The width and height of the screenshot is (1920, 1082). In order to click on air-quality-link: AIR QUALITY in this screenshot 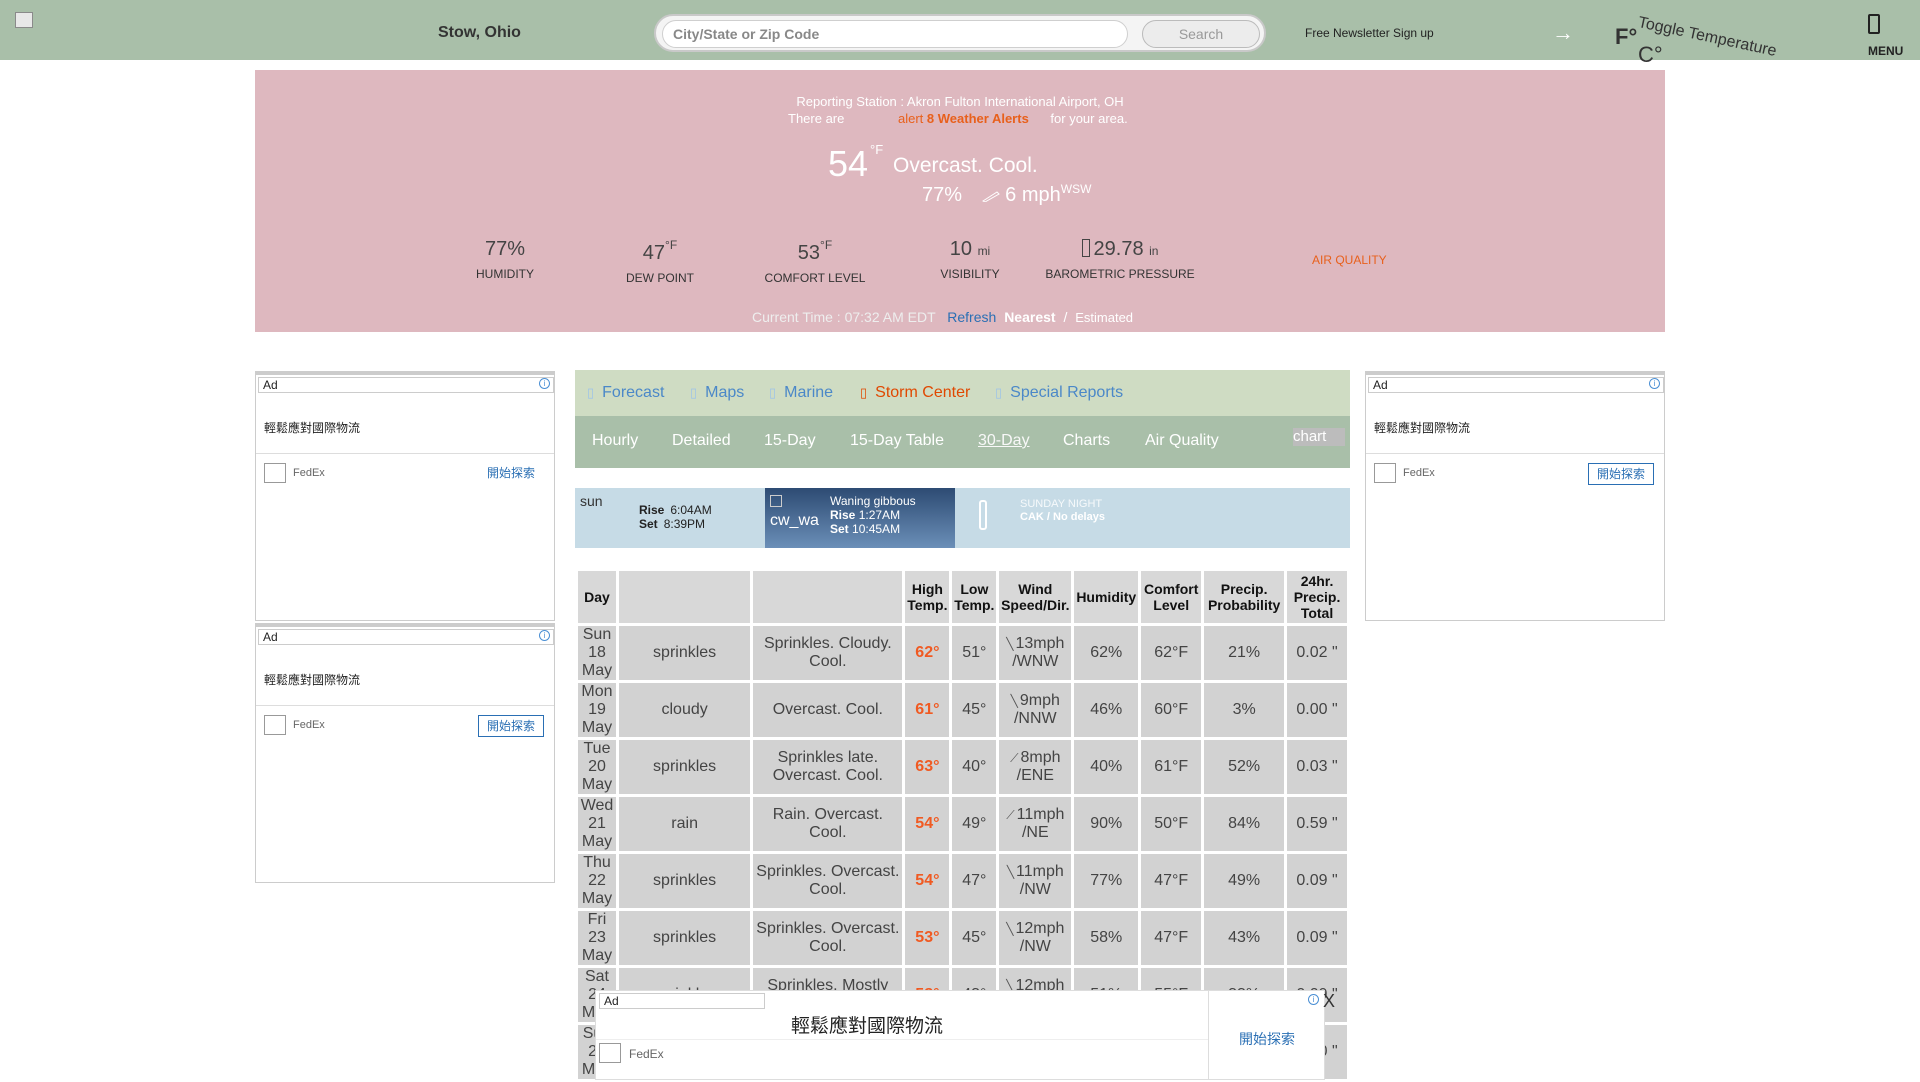, I will do `click(1349, 260)`.